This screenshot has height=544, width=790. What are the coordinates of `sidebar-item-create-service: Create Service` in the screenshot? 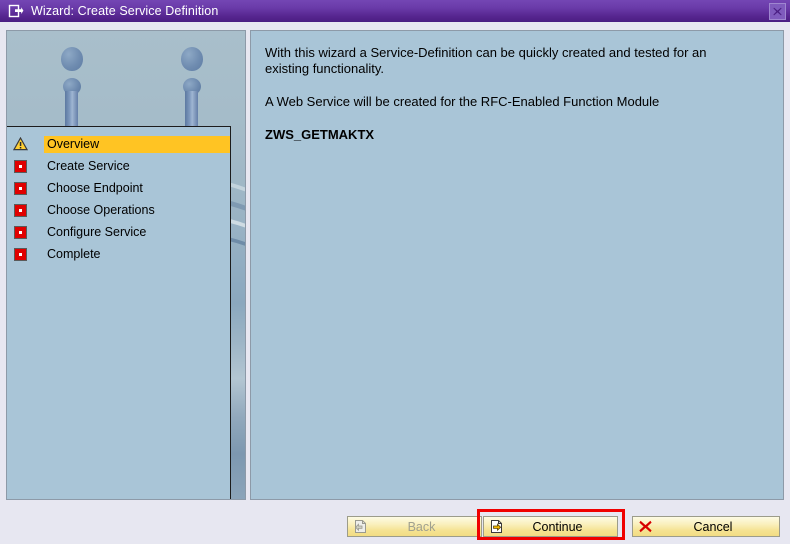 It's located at (118, 166).